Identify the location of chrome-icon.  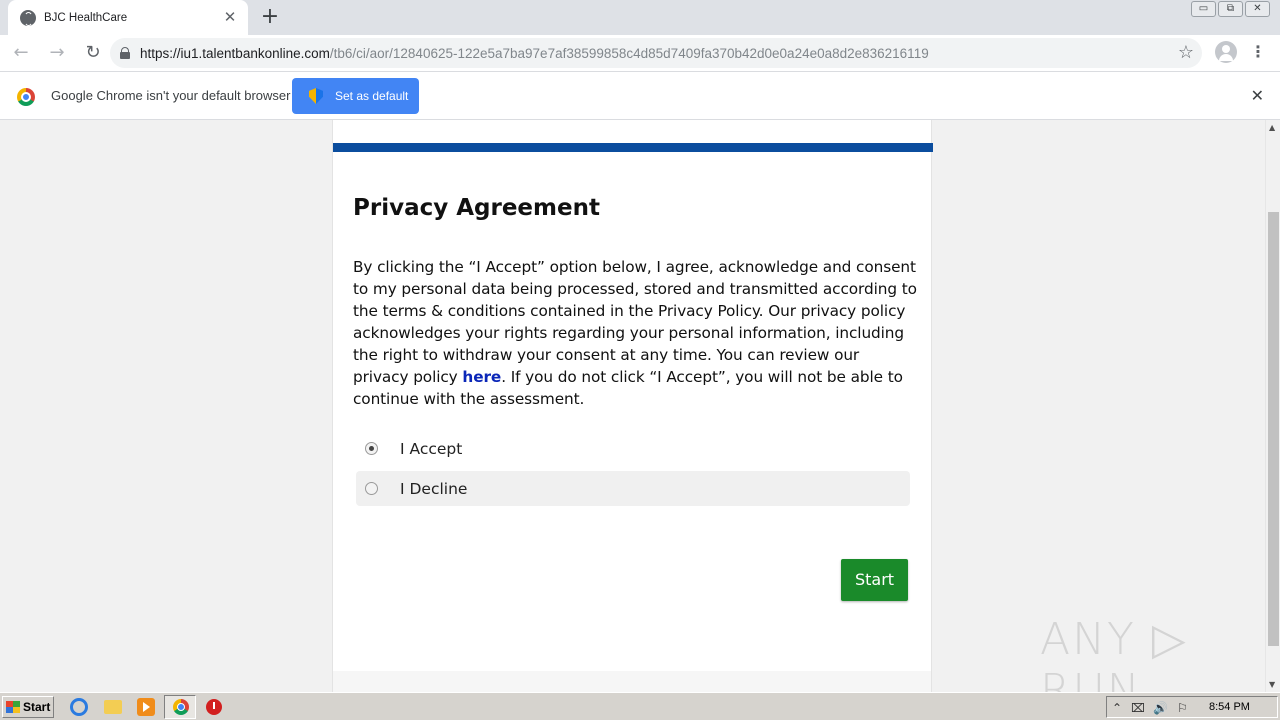
(181, 707).